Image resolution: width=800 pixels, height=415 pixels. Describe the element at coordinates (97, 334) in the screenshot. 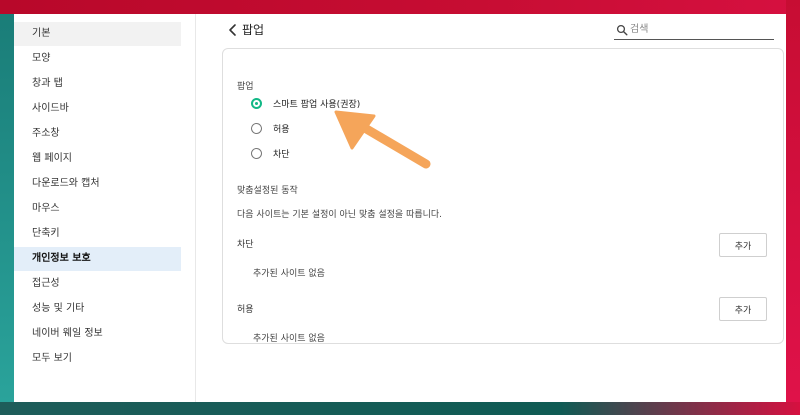

I see `sidebar-item-about: 네이버 웨일 정보` at that location.